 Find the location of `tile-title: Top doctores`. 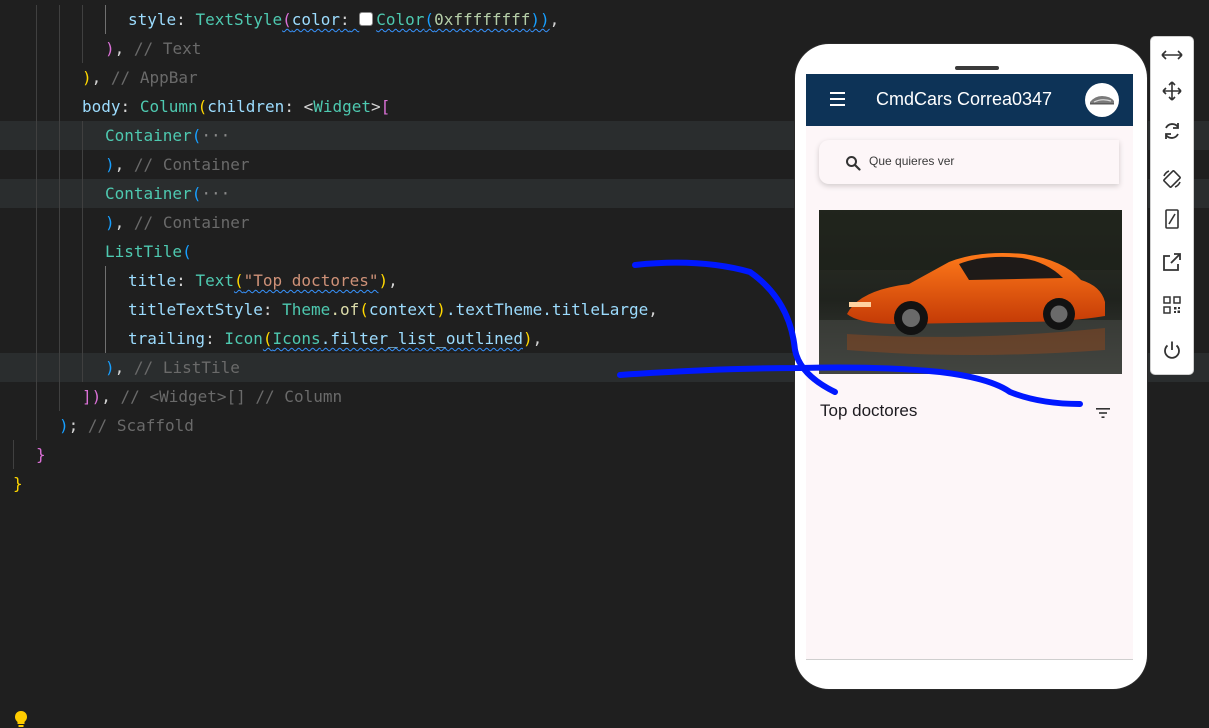

tile-title: Top doctores is located at coordinates (869, 410).